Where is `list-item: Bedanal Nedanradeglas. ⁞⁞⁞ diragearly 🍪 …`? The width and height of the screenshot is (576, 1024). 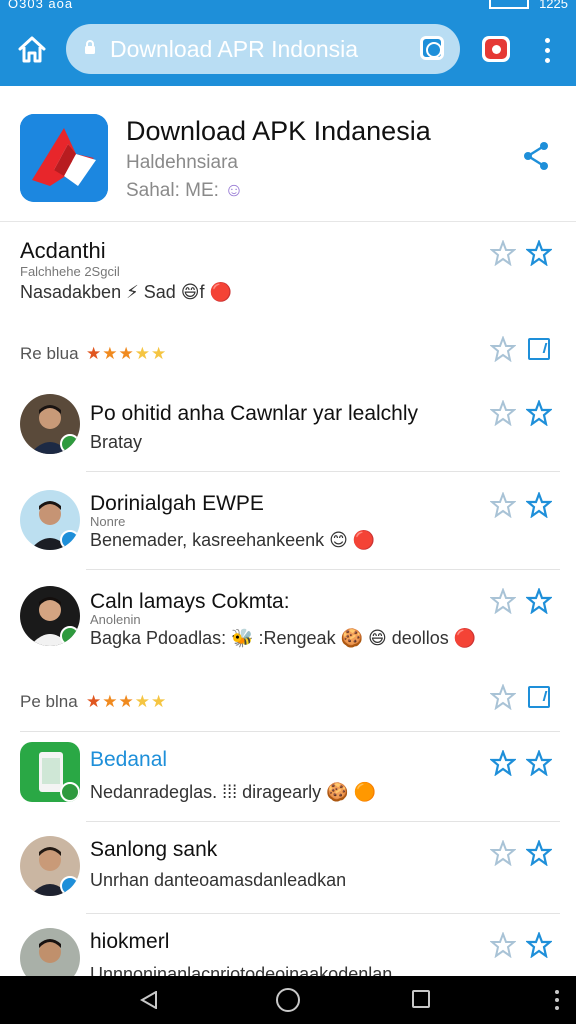
list-item: Bedanal Nedanradeglas. ⁞⁞⁞ diragearly 🍪 … is located at coordinates (288, 777).